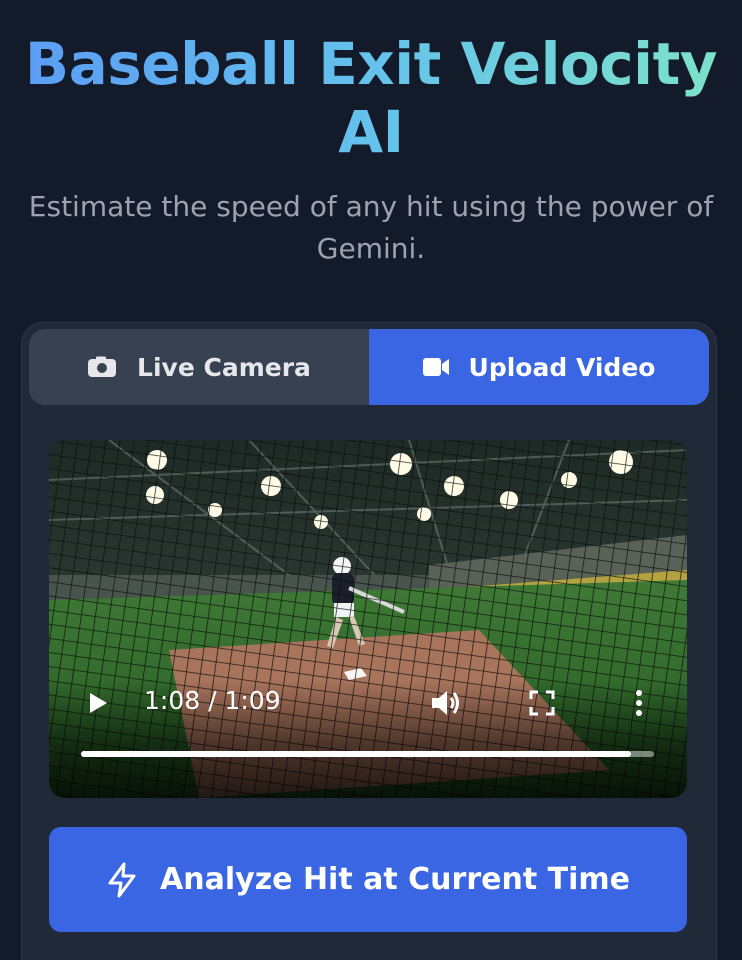 This screenshot has height=960, width=742. Describe the element at coordinates (395, 879) in the screenshot. I see `analyze-hit-label: Analyze Hit at Current Time` at that location.